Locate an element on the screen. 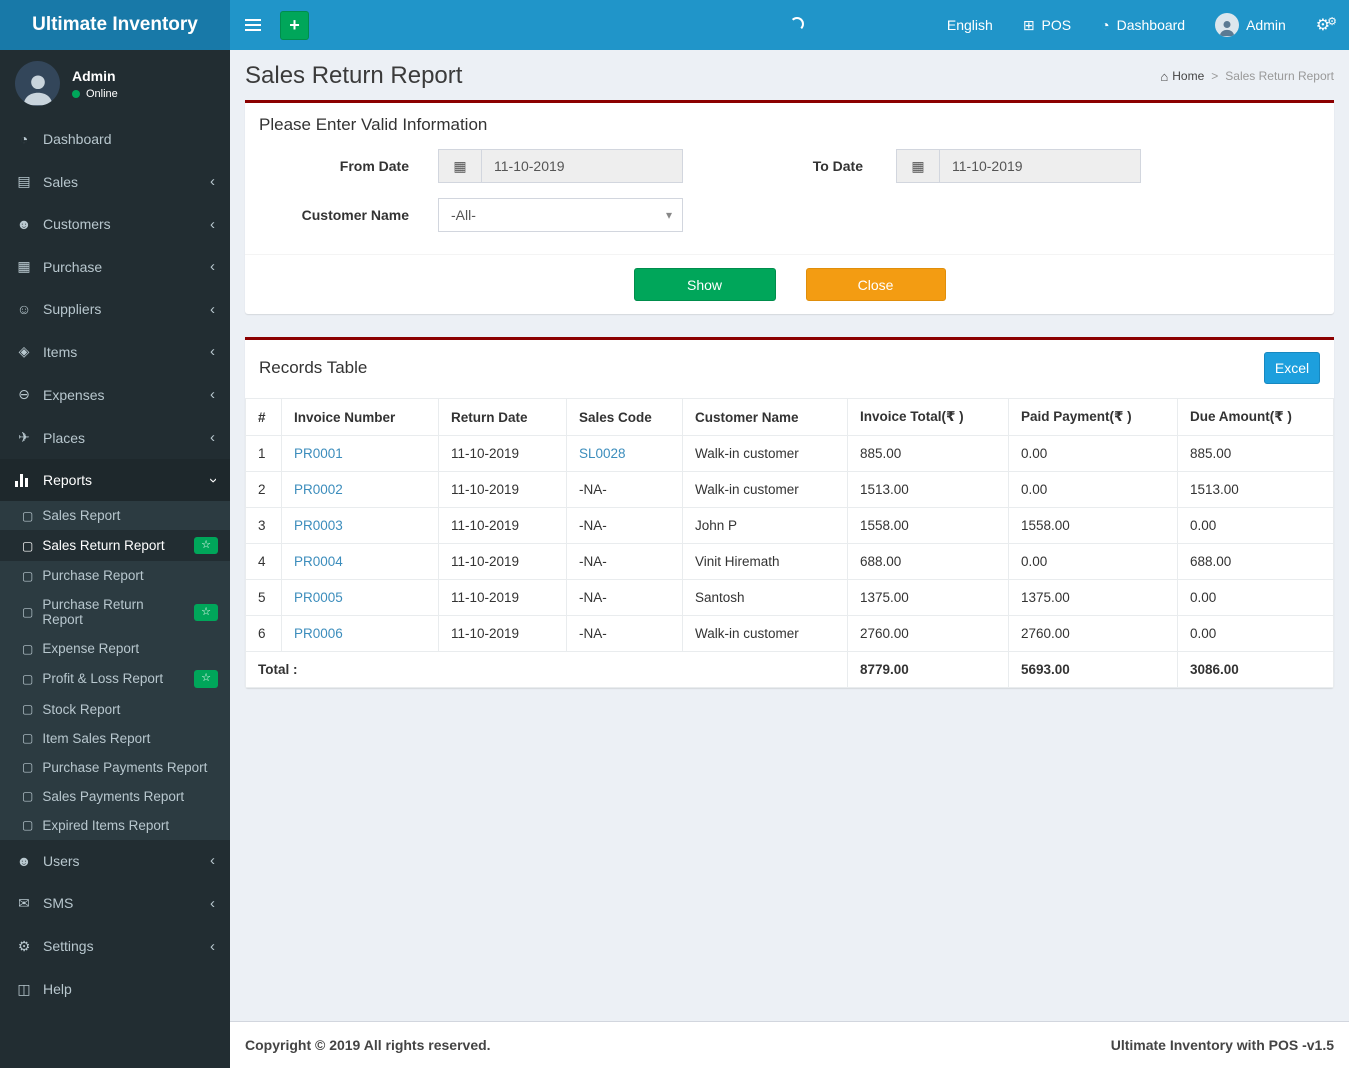  cell-invoice-total: 688.00 is located at coordinates (928, 561).